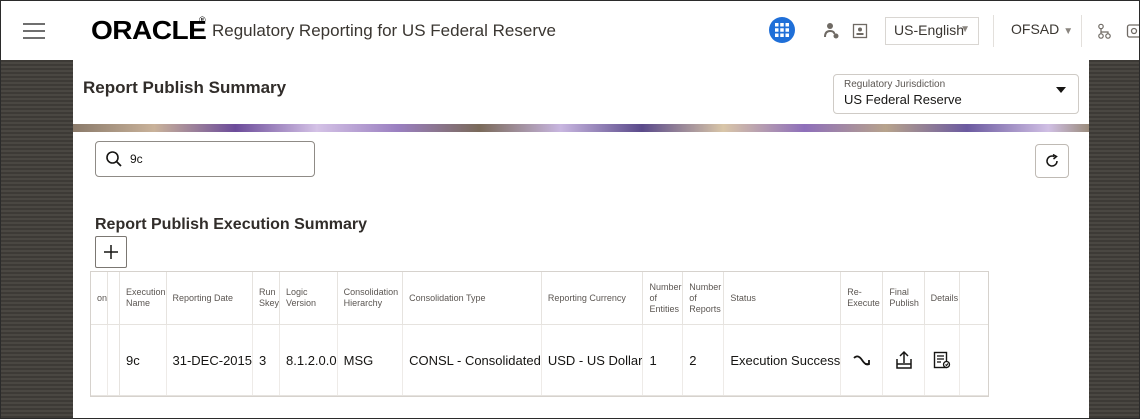  Describe the element at coordinates (114, 159) in the screenshot. I see `search-icon` at that location.